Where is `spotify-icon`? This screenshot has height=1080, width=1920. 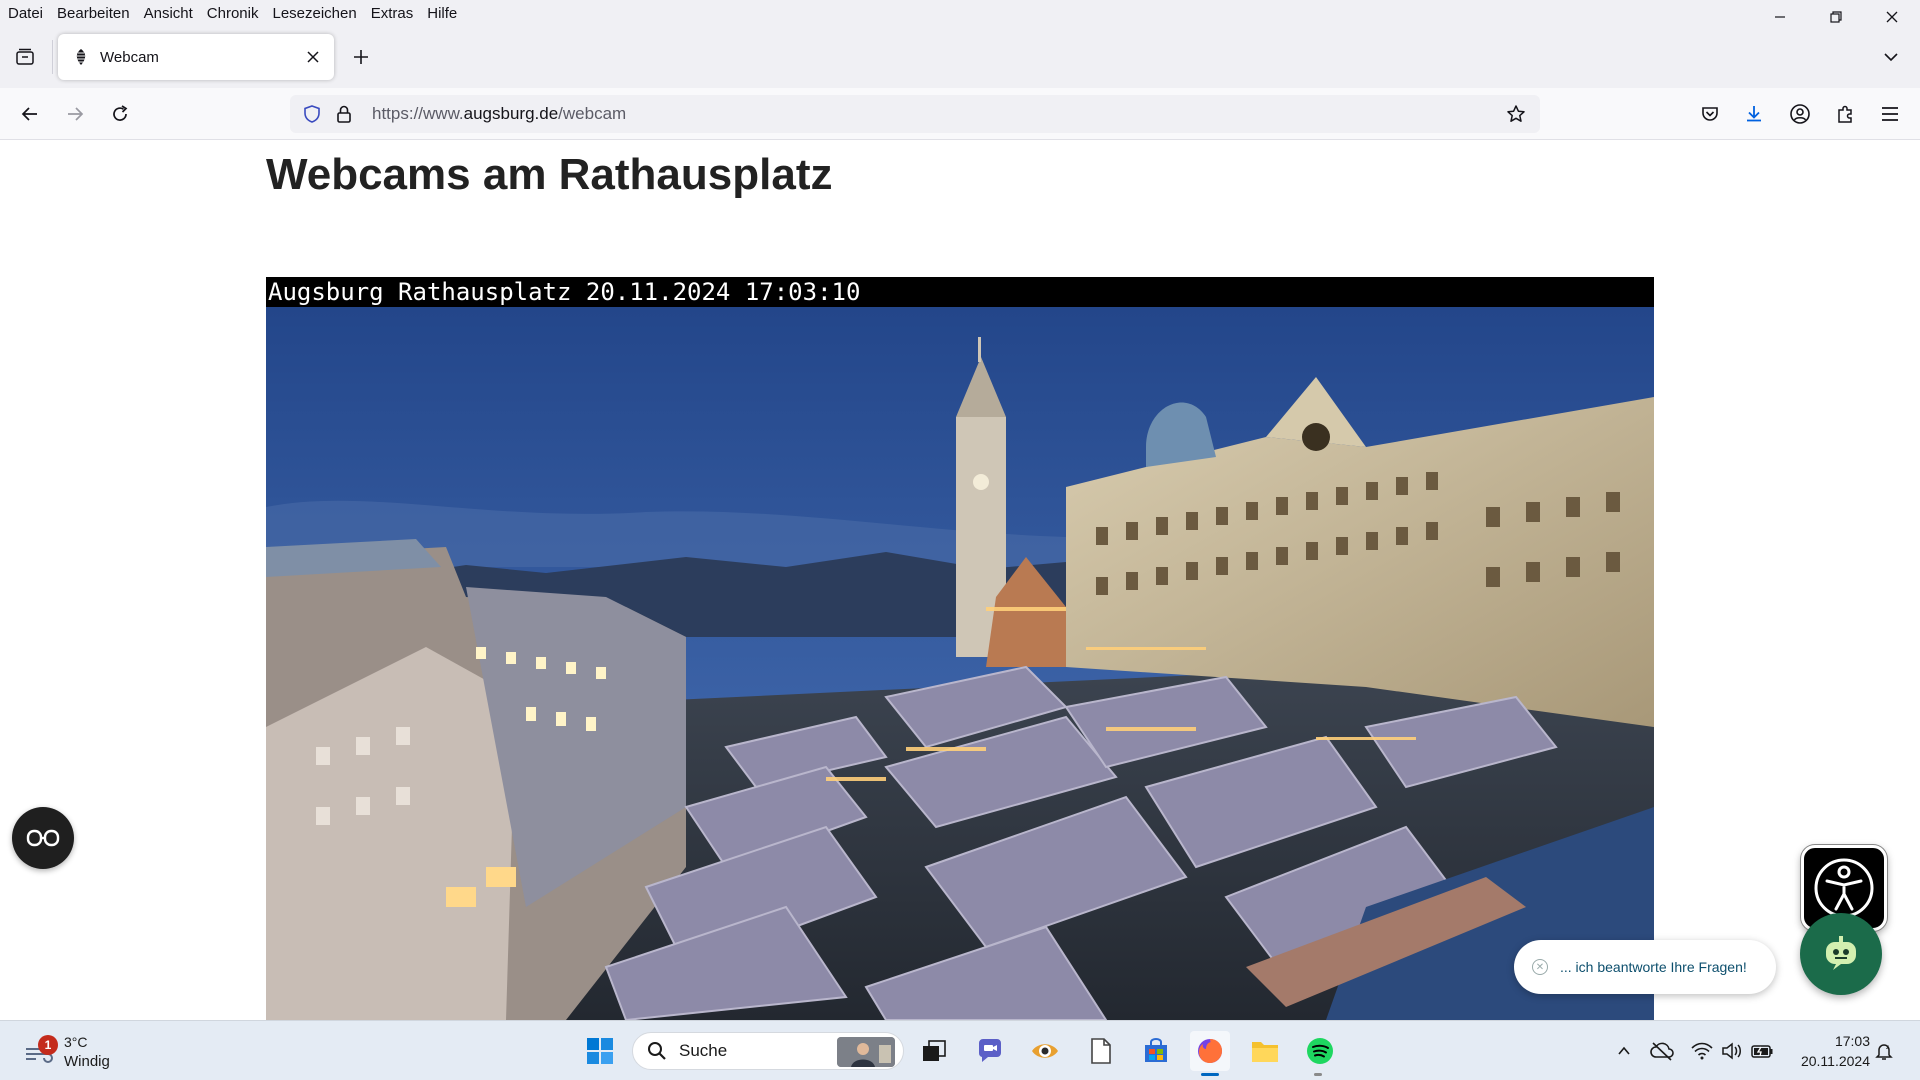
spotify-icon is located at coordinates (1320, 1051).